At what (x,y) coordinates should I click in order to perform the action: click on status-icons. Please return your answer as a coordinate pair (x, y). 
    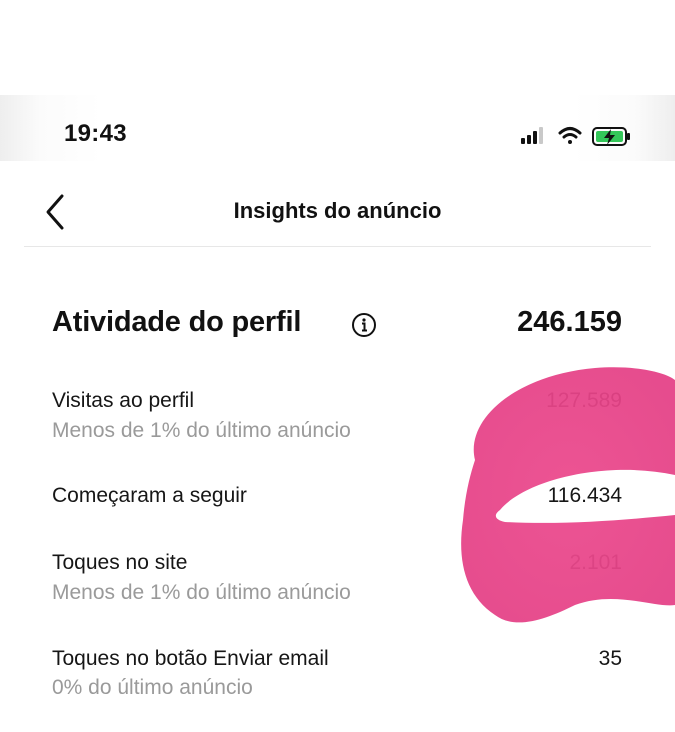
    Looking at the image, I should click on (575, 136).